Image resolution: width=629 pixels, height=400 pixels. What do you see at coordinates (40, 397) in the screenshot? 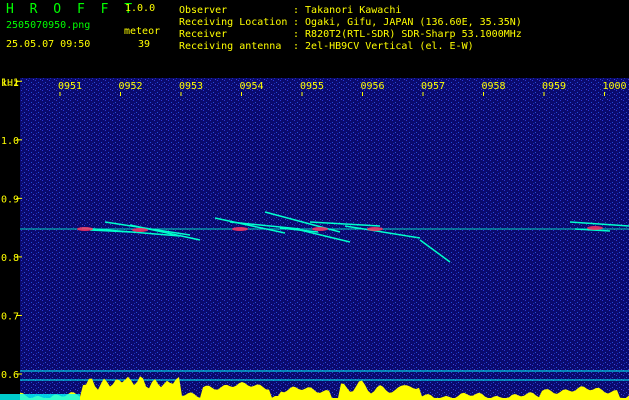
I see `bottom-strip` at bounding box center [40, 397].